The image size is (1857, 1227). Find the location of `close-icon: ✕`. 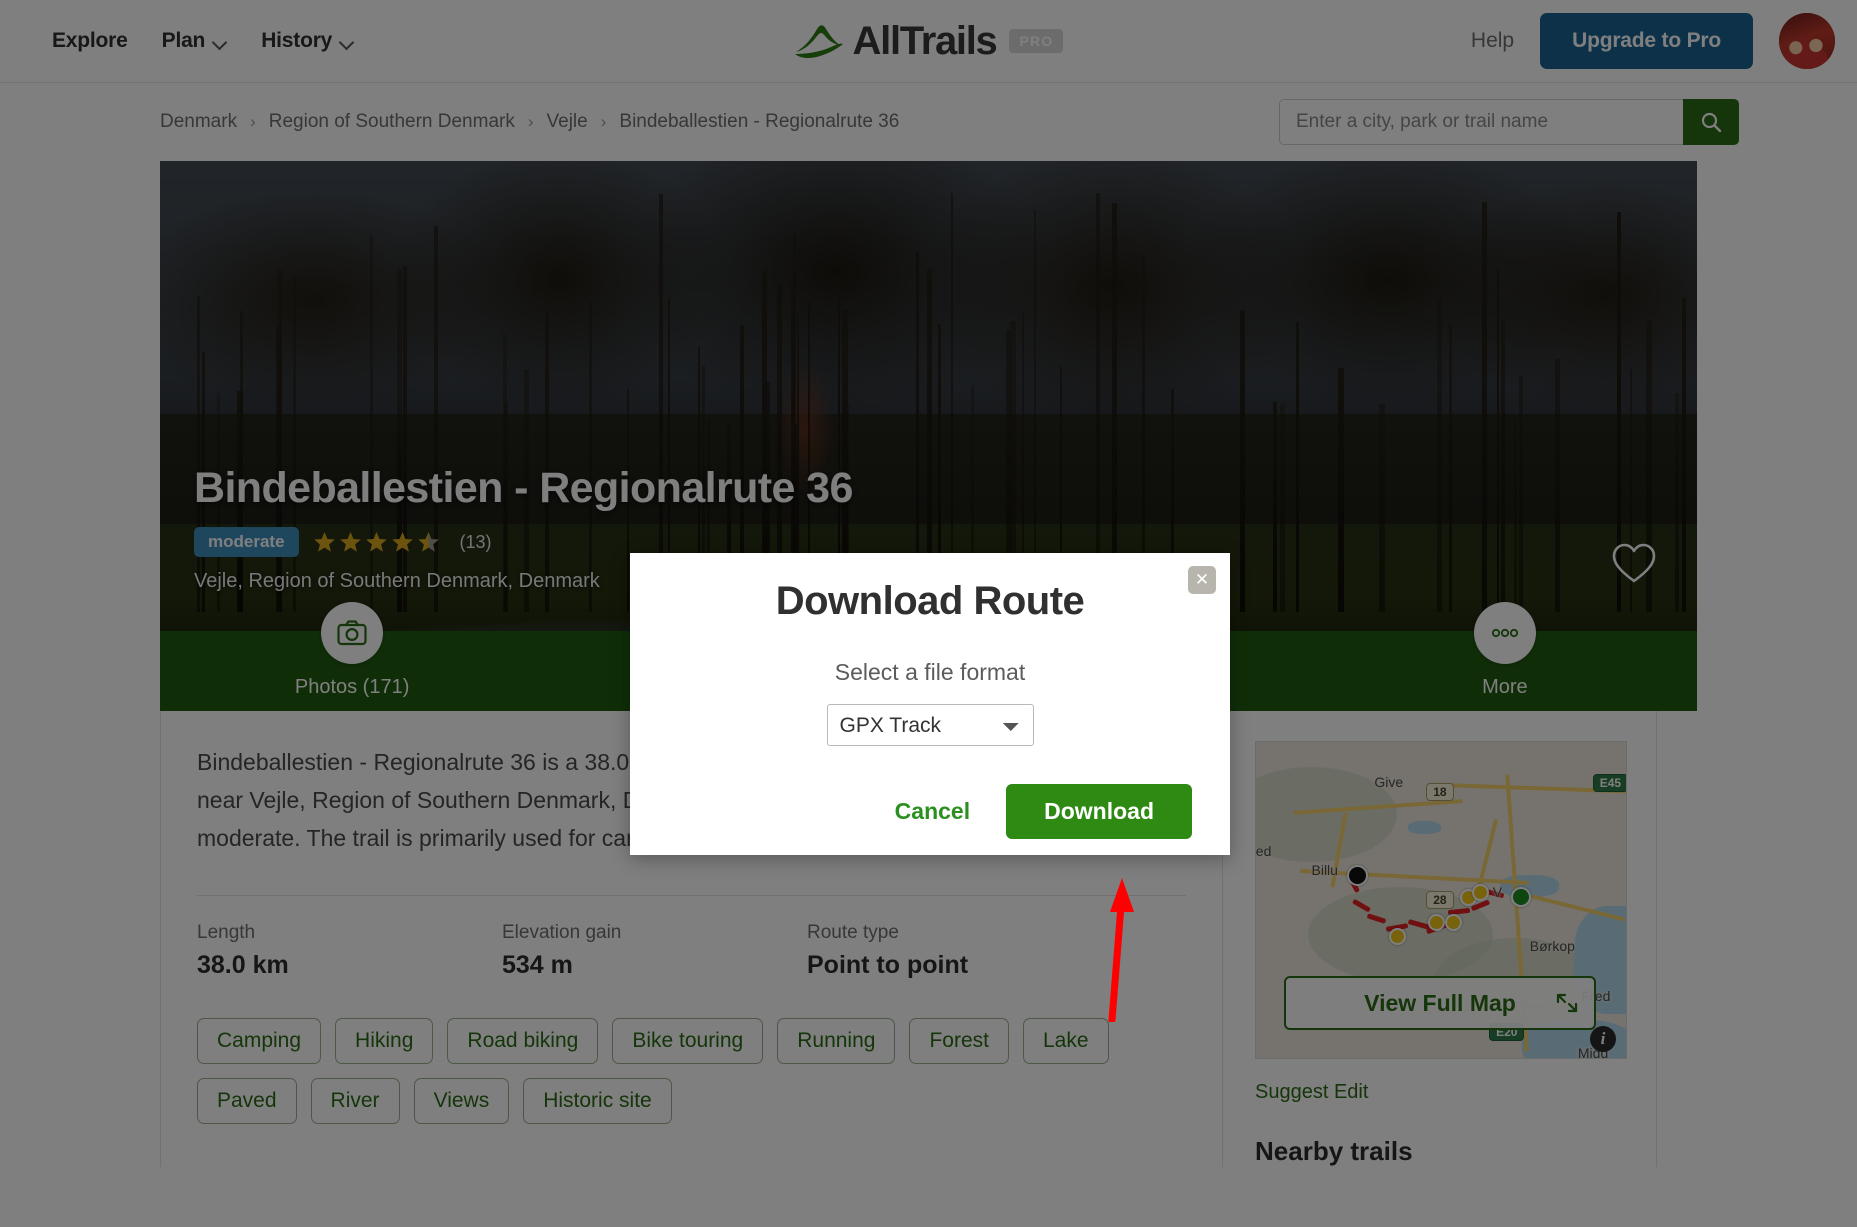

close-icon: ✕ is located at coordinates (1202, 580).